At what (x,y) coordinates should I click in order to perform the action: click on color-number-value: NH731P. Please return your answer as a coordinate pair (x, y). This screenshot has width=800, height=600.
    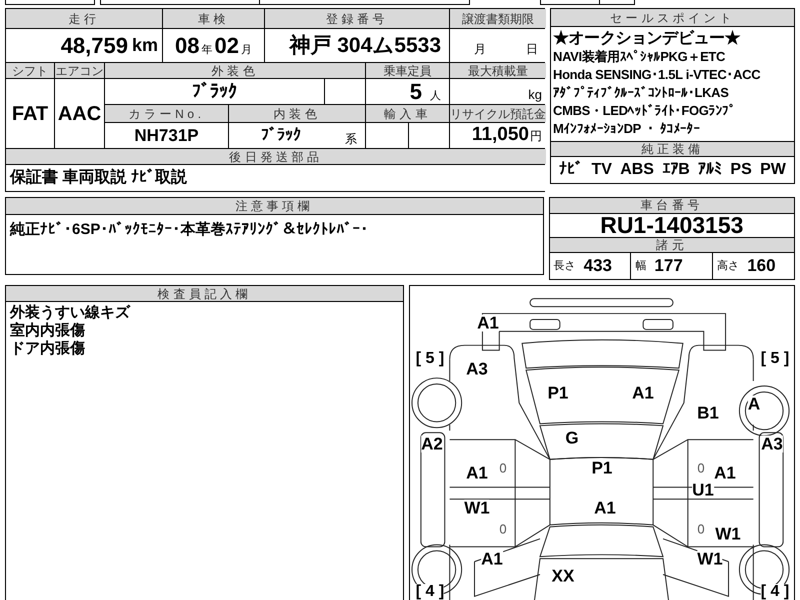
    Looking at the image, I should click on (166, 135).